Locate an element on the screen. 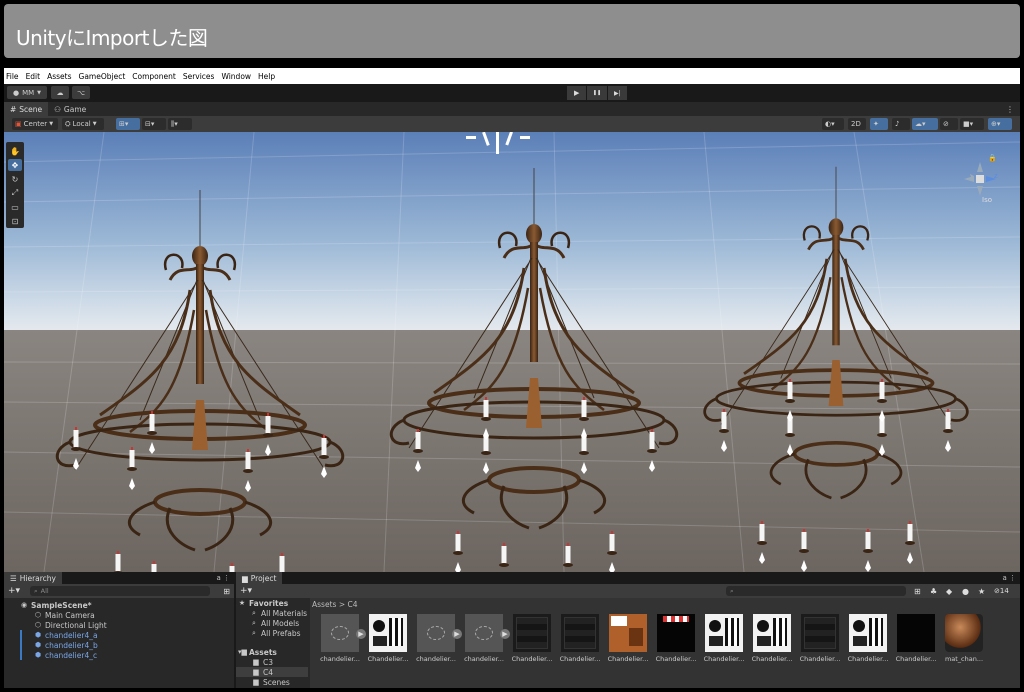 The height and width of the screenshot is (692, 1024). collab-icon: ⌥ is located at coordinates (81, 92).